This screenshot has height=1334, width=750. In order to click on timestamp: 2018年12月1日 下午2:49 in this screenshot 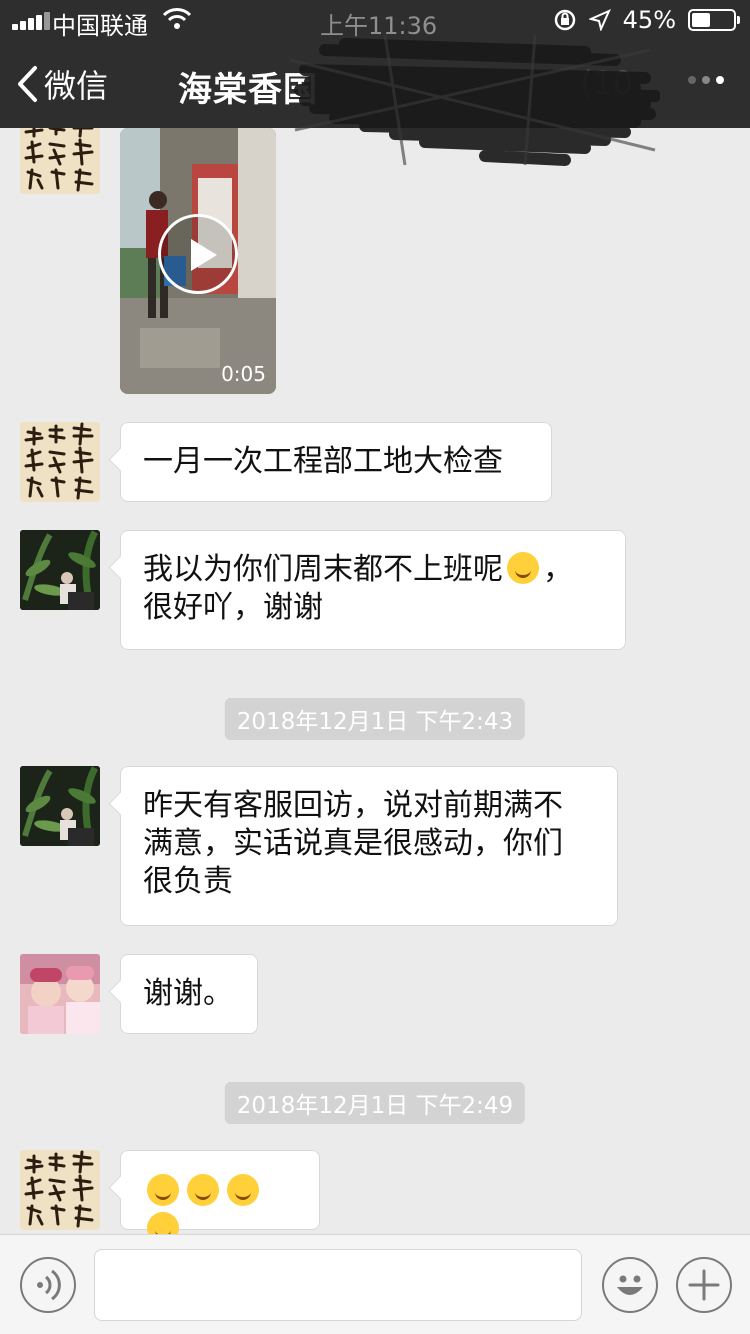, I will do `click(375, 1103)`.